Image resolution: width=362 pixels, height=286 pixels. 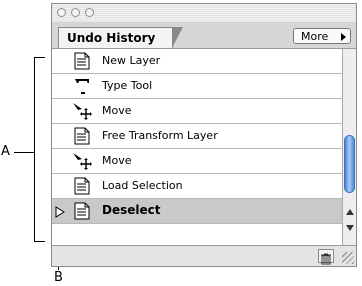 I want to click on tab-undo-history-label: Undo History, so click(x=111, y=38).